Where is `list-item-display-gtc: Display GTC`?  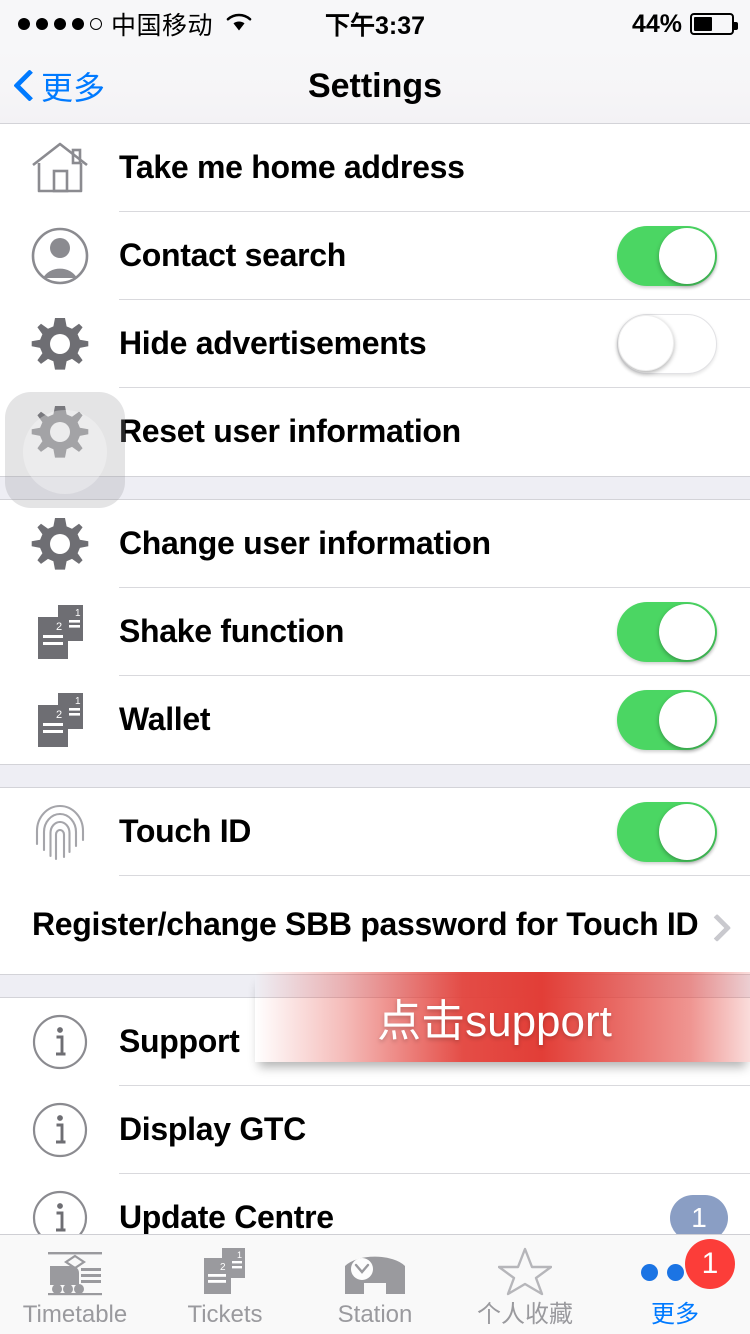 list-item-display-gtc: Display GTC is located at coordinates (375, 1130).